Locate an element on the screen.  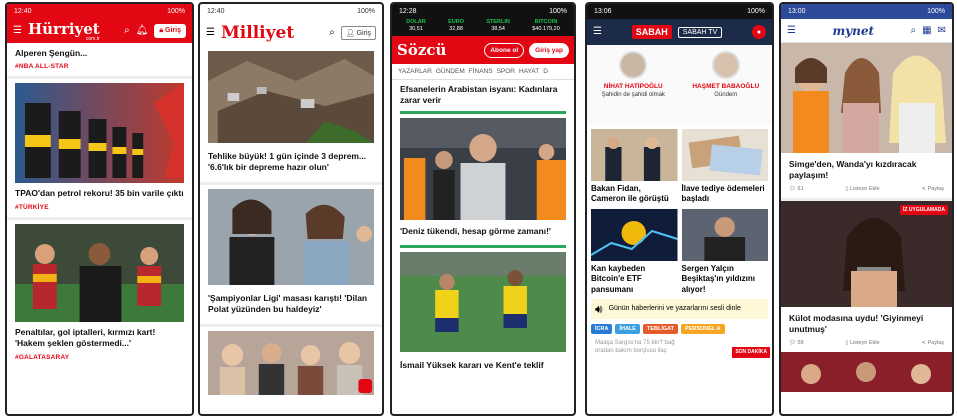
ticker-item: DOLAR 30,51 is located at coordinates (416, 27).